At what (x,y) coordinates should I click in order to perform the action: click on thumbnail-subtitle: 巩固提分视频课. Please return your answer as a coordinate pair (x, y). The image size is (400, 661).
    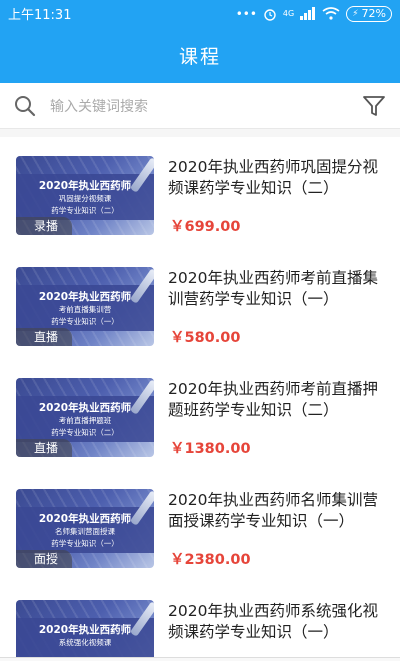
    Looking at the image, I should click on (85, 198).